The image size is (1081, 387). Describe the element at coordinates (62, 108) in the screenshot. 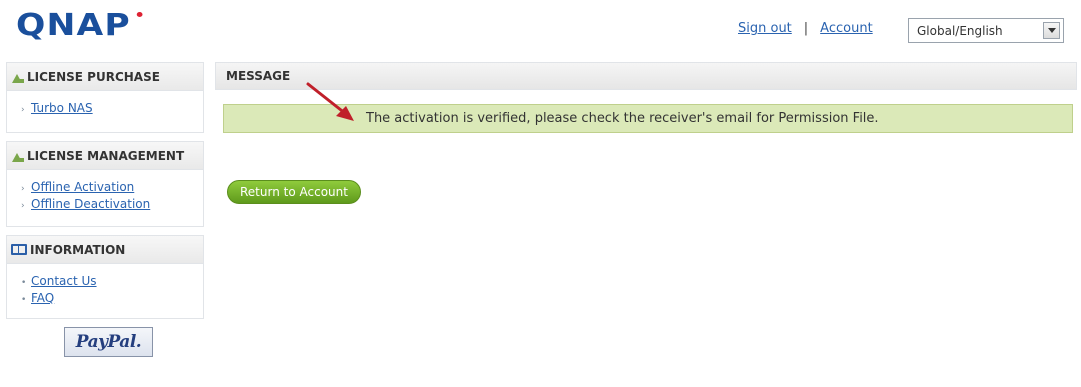

I see `turbo-nas-link: Turbo NAS` at that location.